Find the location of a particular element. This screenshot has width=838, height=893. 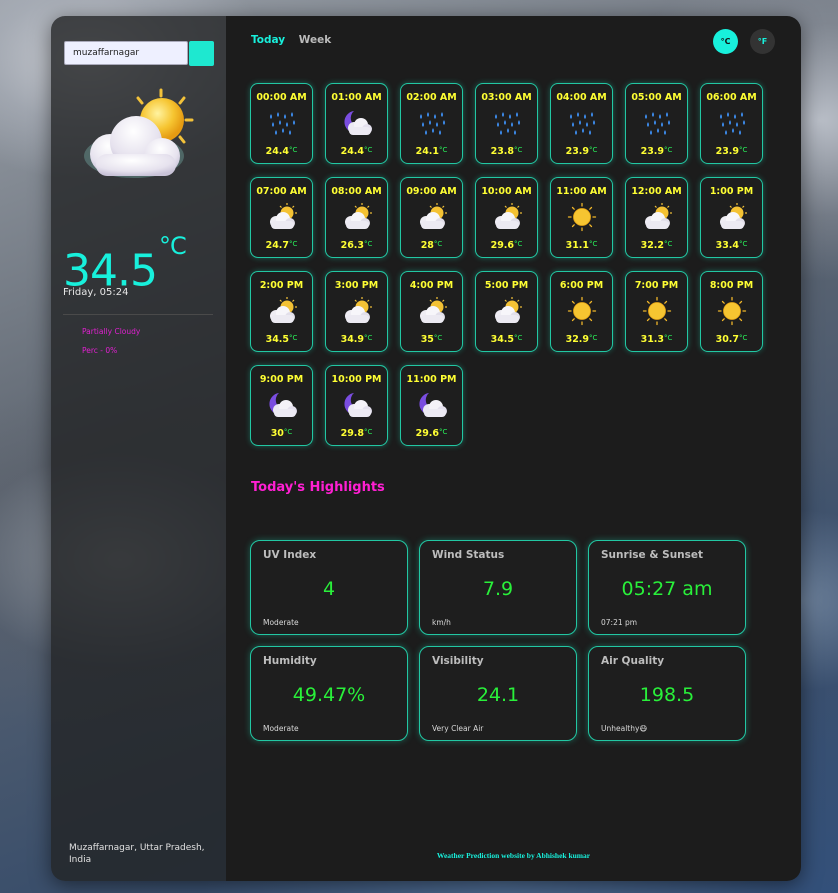

hour-time: 3:00 PM is located at coordinates (356, 285).